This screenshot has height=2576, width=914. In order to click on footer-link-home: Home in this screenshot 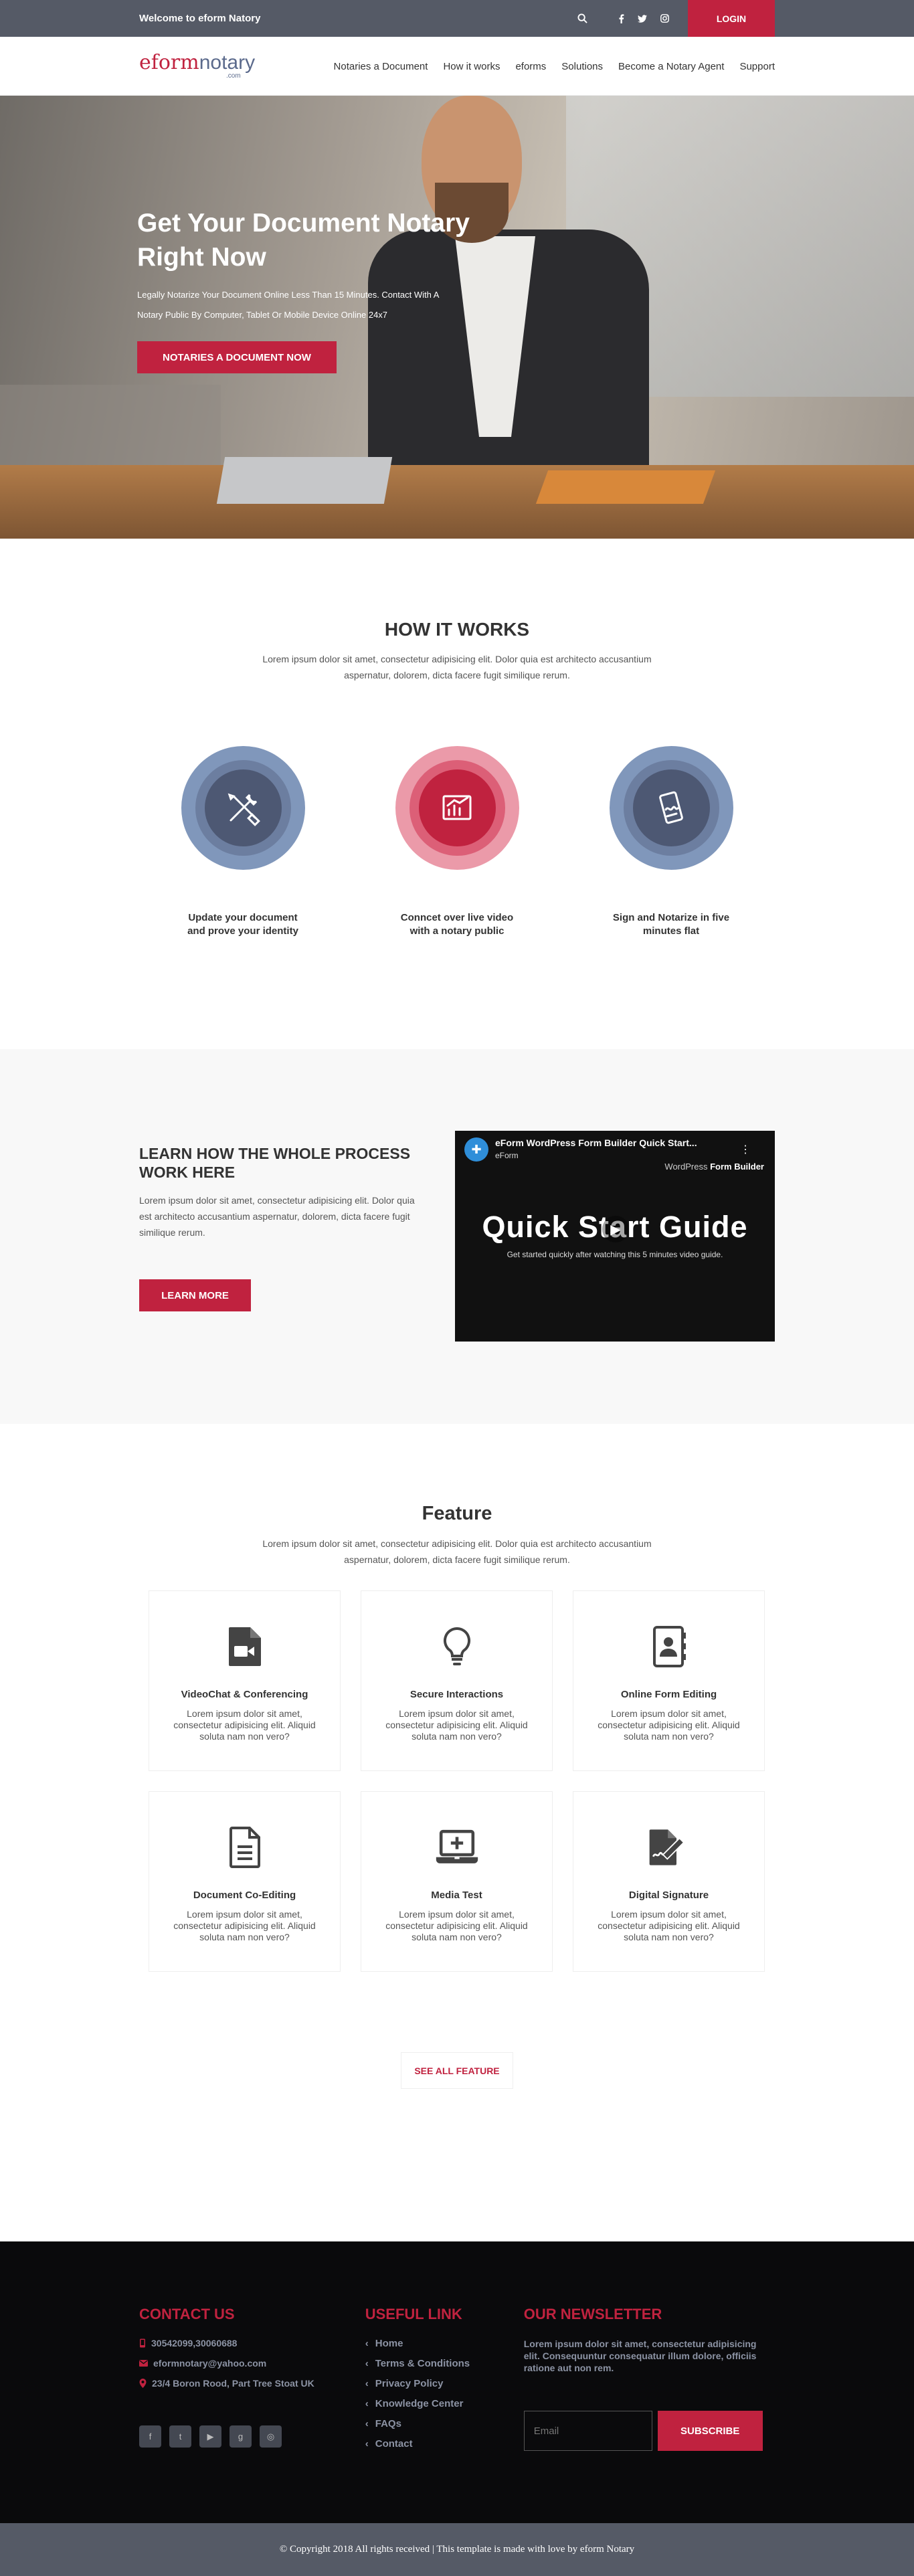, I will do `click(445, 2343)`.